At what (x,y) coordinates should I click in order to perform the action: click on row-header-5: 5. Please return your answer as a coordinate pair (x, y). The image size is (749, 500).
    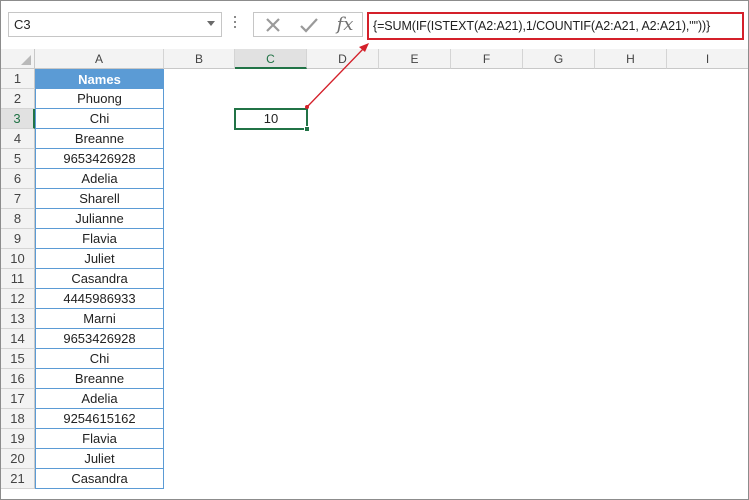
    Looking at the image, I should click on (18, 159).